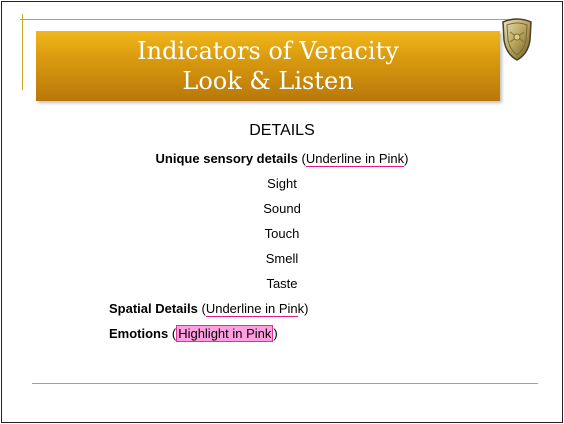  I want to click on spatial-details-line: Spatial Details (Underline in Pink), so click(209, 309).